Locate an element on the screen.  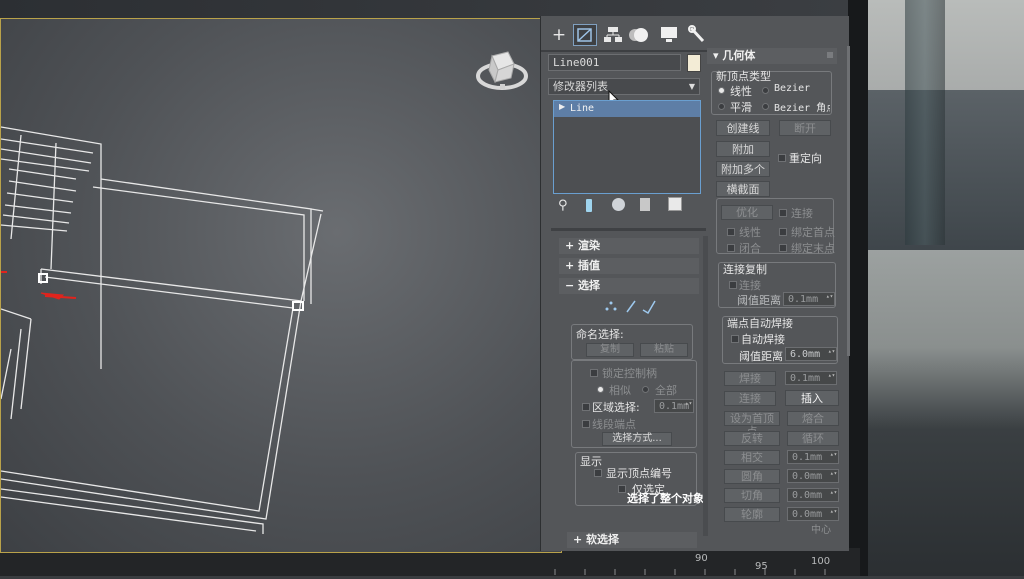
utilities-tab is located at coordinates (697, 35).